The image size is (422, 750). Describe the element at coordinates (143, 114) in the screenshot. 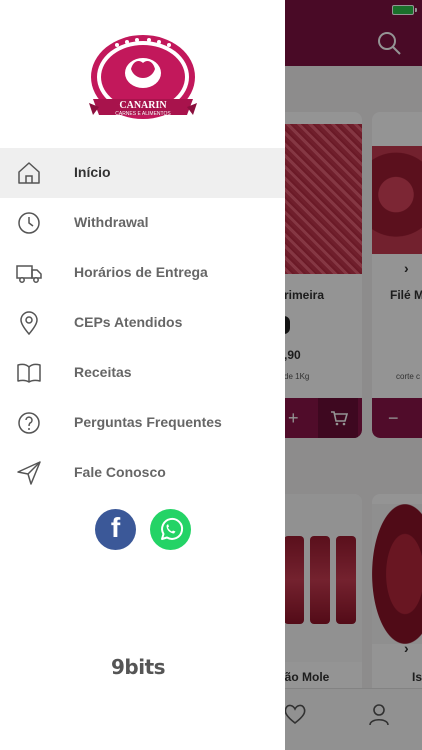

I see `svg-text: CARNES E ALIMENTOS` at that location.